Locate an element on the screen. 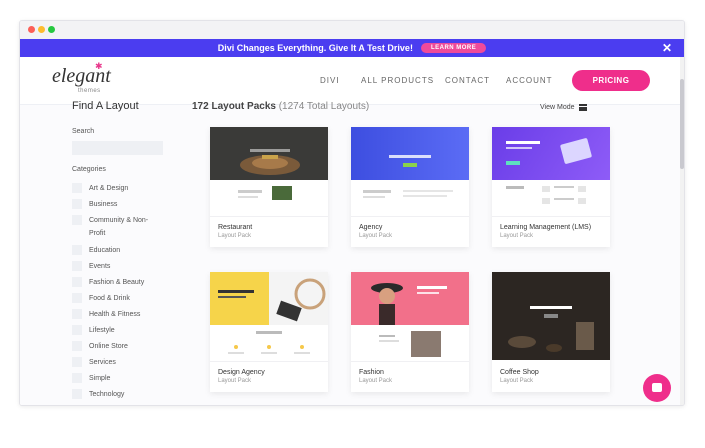  layout-card-fashion: Fashion Layout Pack is located at coordinates (410, 332).